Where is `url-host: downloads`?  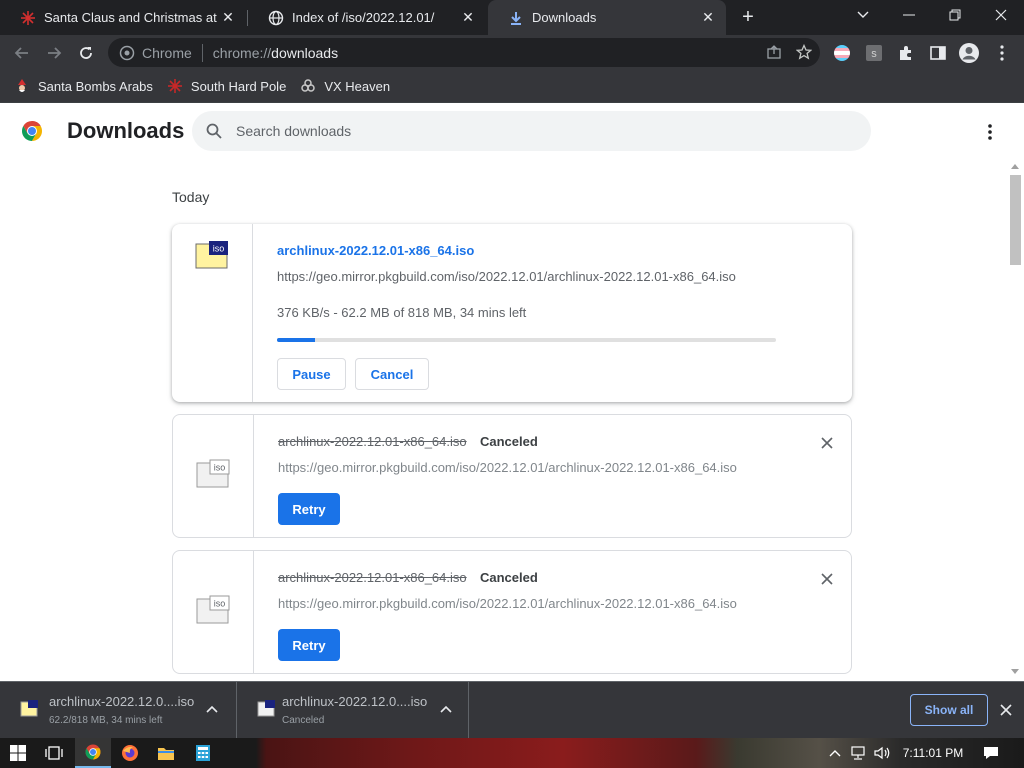 url-host: downloads is located at coordinates (305, 52).